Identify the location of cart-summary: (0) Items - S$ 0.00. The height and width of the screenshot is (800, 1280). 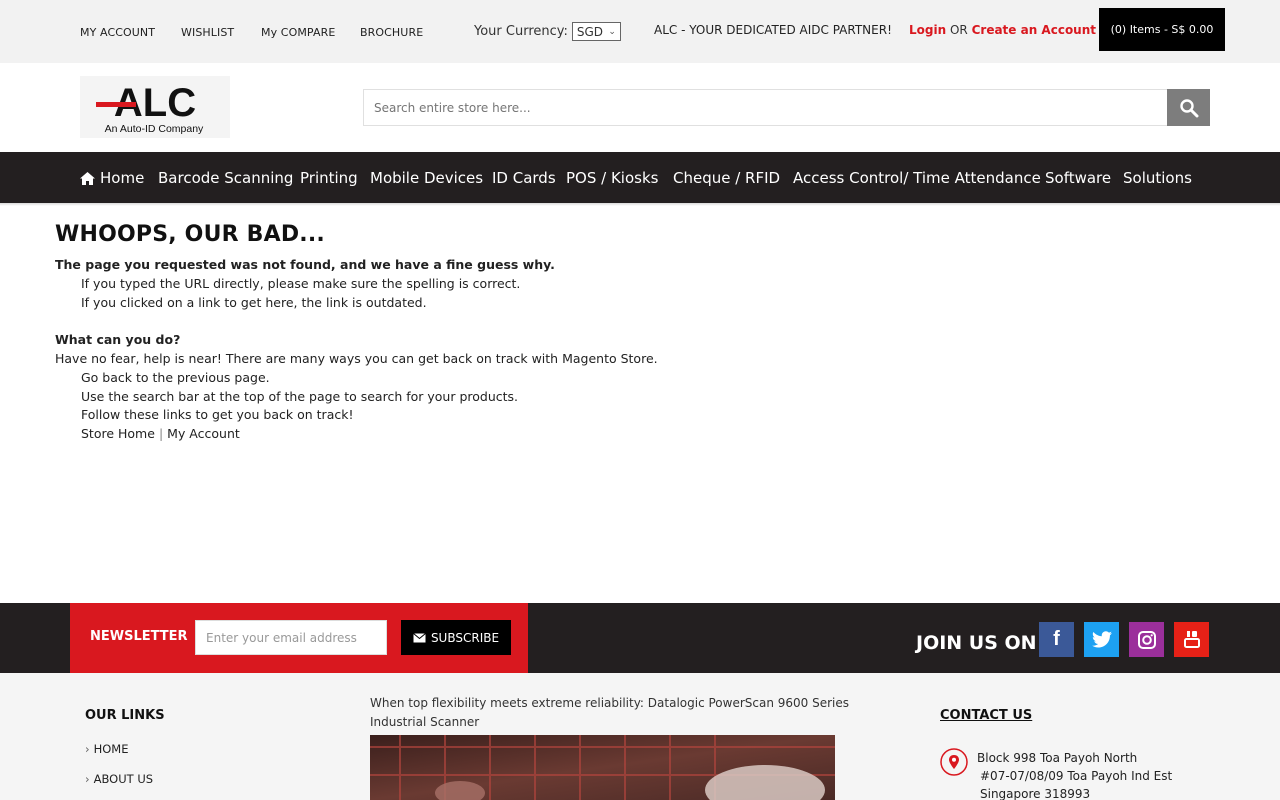
(1162, 29).